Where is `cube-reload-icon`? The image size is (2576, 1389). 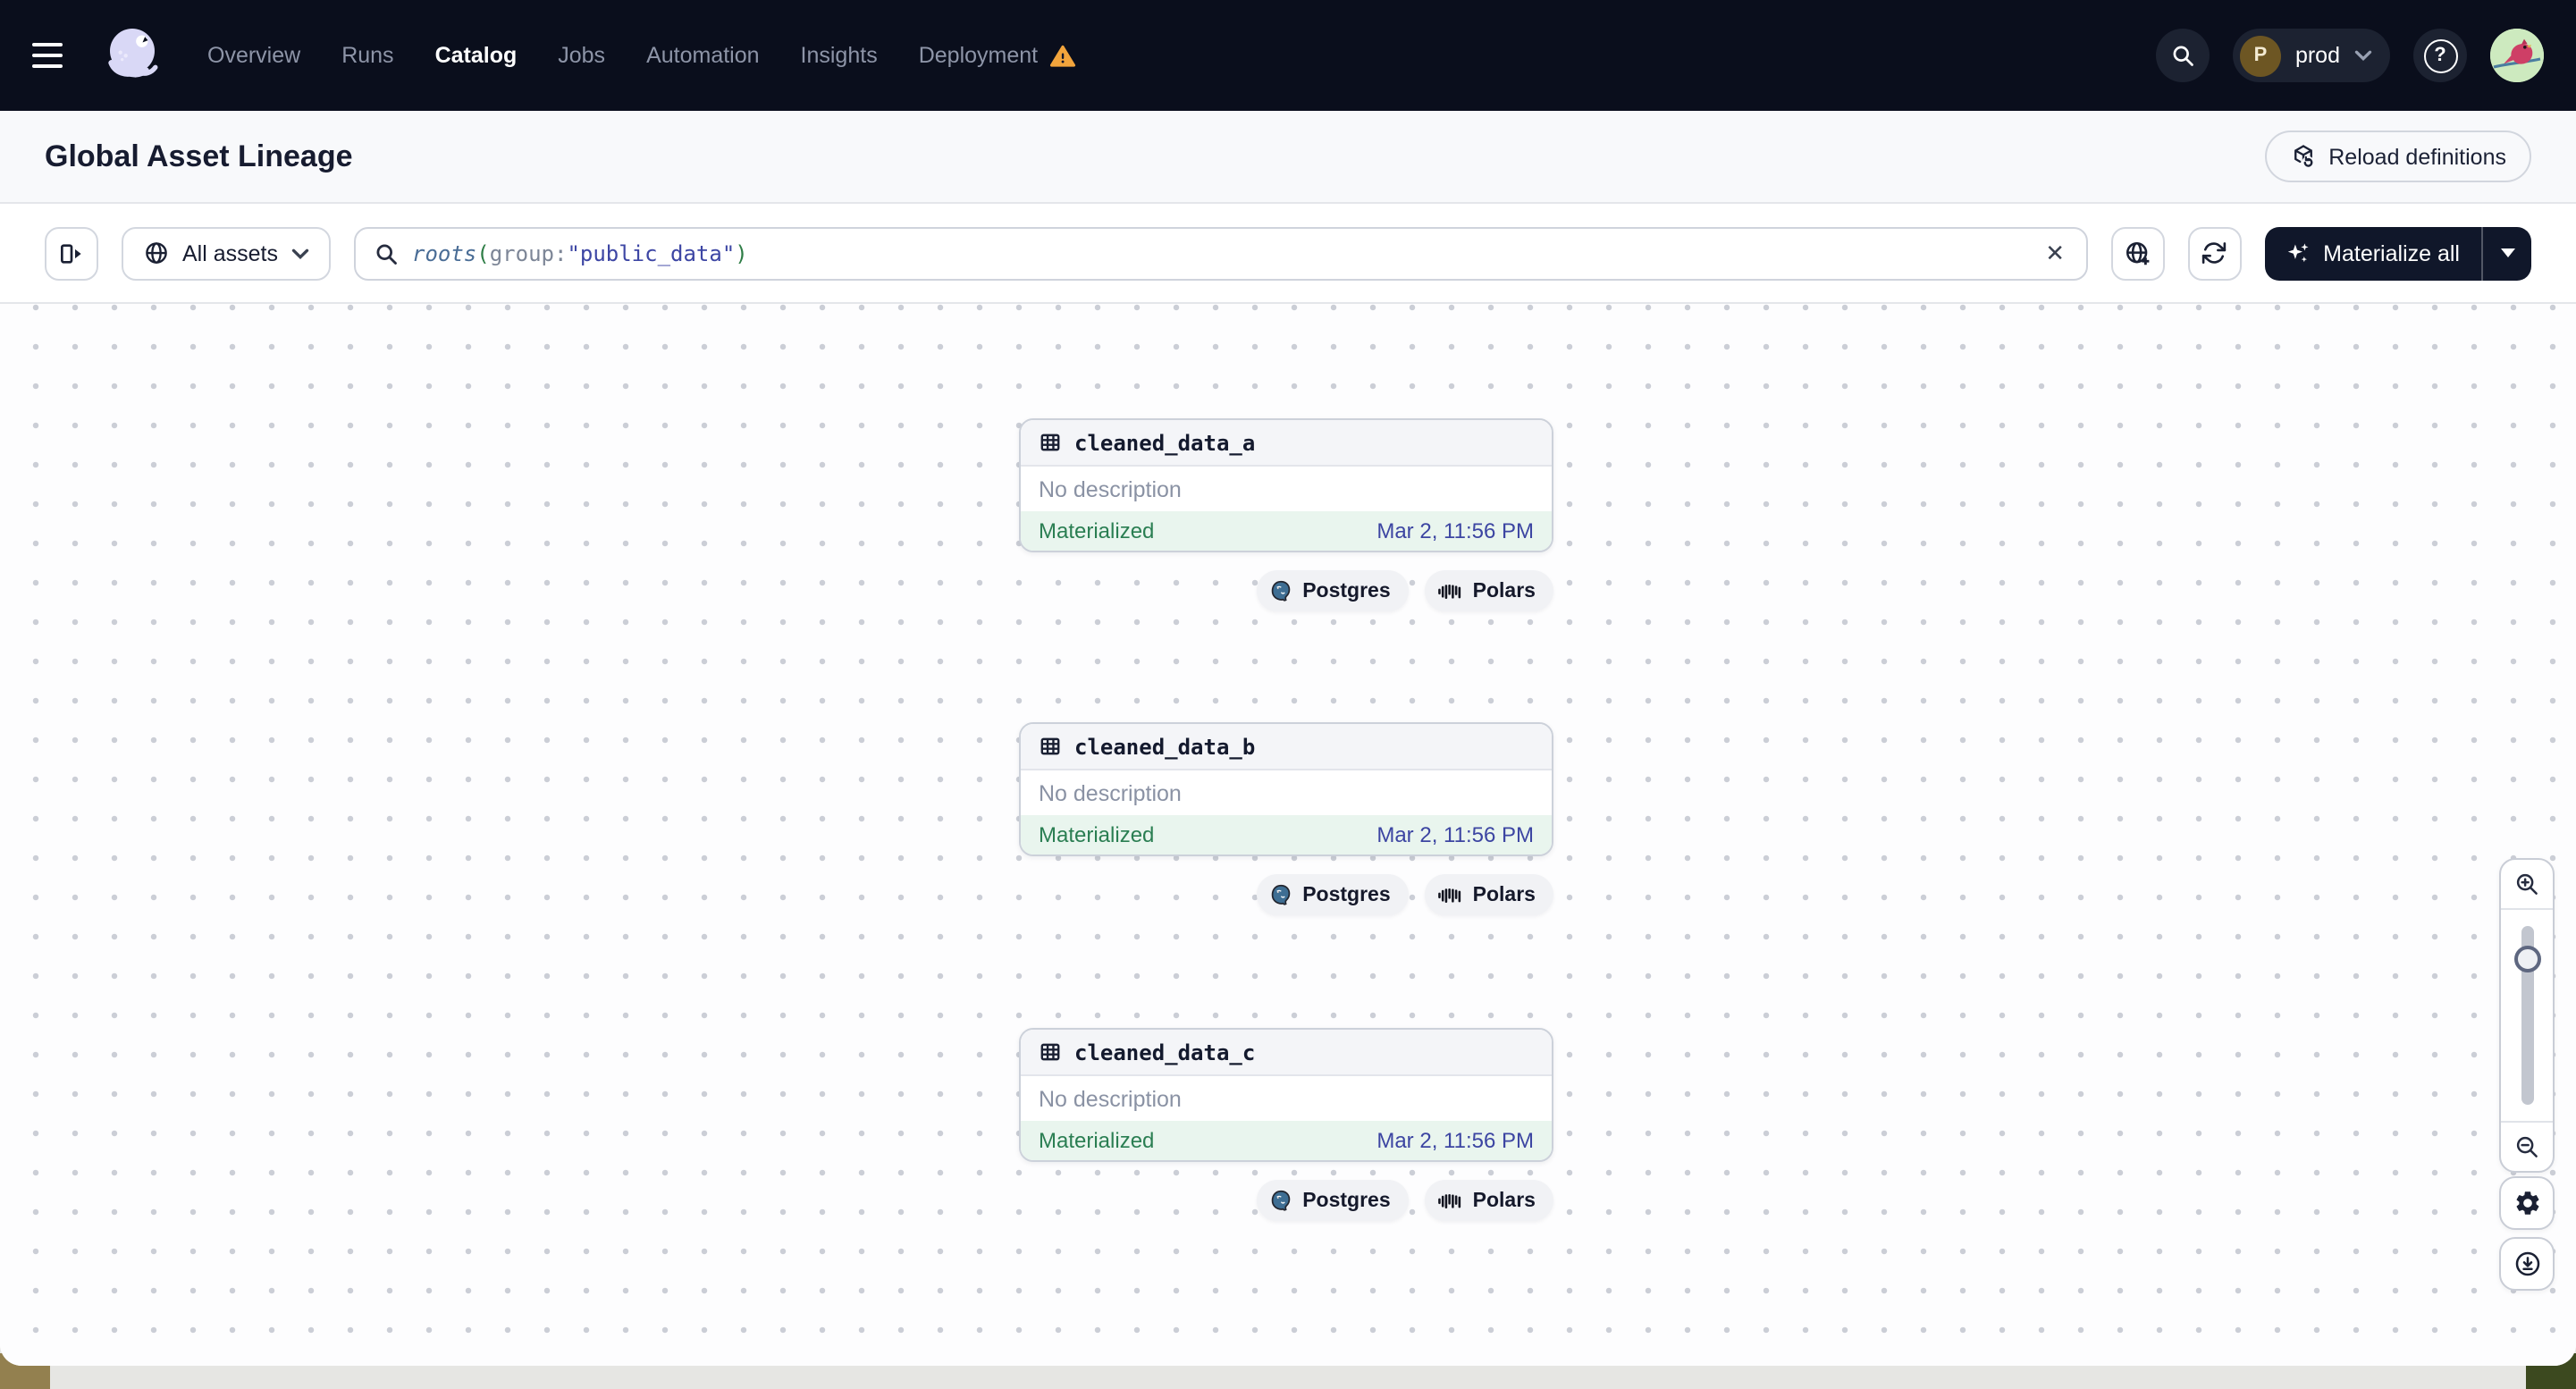
cube-reload-icon is located at coordinates (2304, 157).